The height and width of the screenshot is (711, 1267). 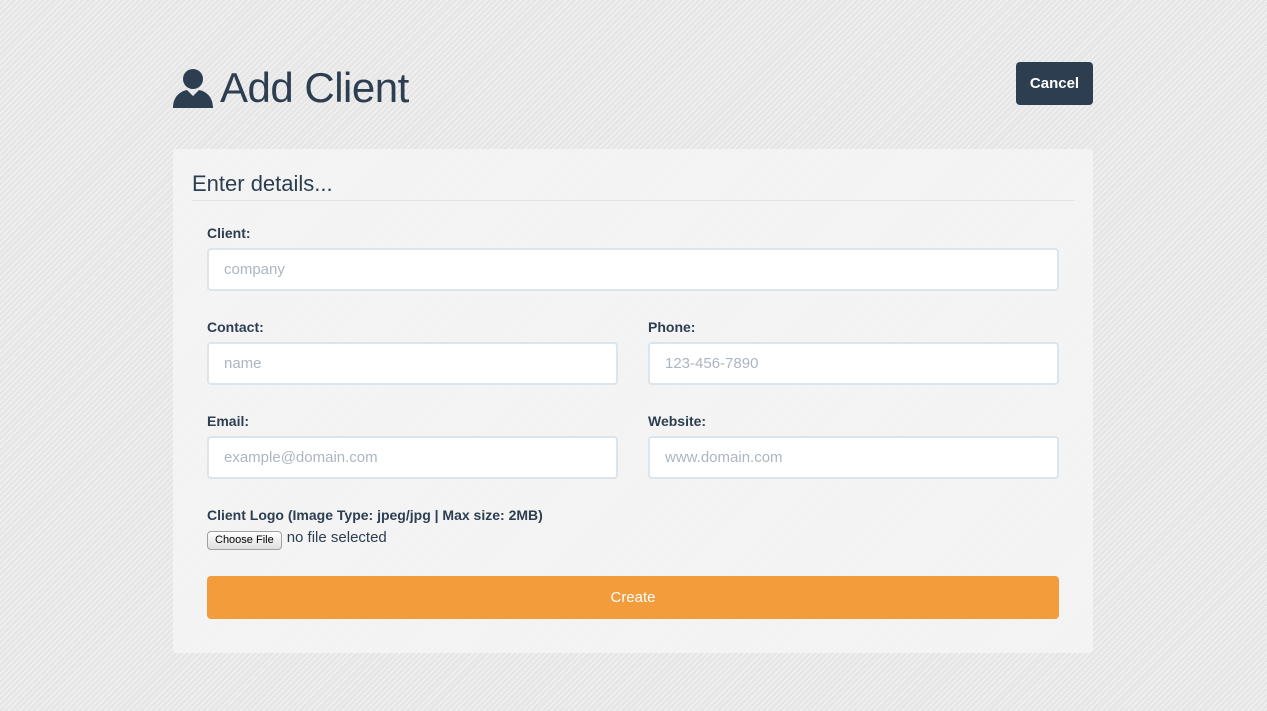 I want to click on website-label: Website:, so click(x=677, y=421).